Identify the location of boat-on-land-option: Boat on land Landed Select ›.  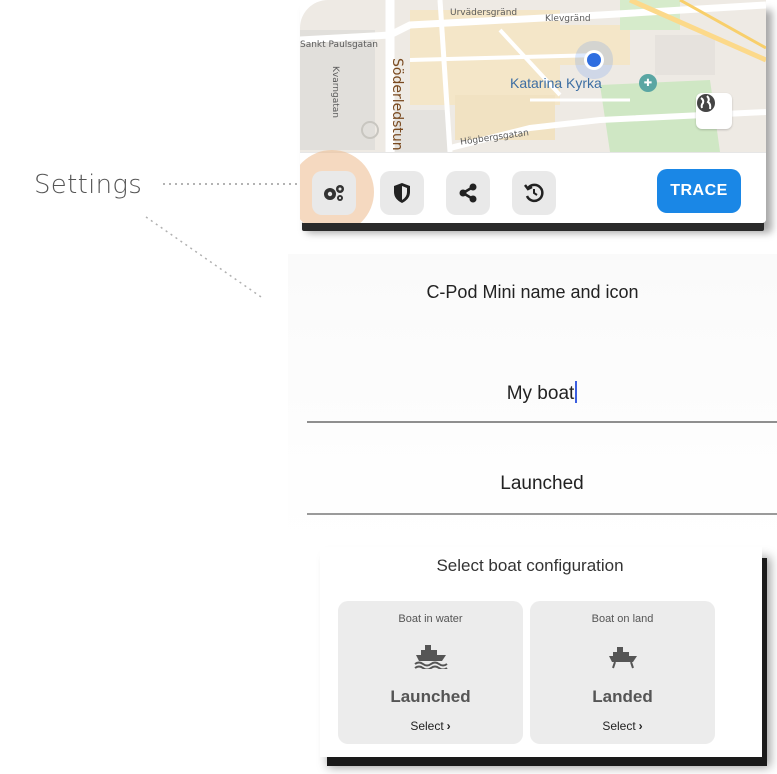
(622, 672).